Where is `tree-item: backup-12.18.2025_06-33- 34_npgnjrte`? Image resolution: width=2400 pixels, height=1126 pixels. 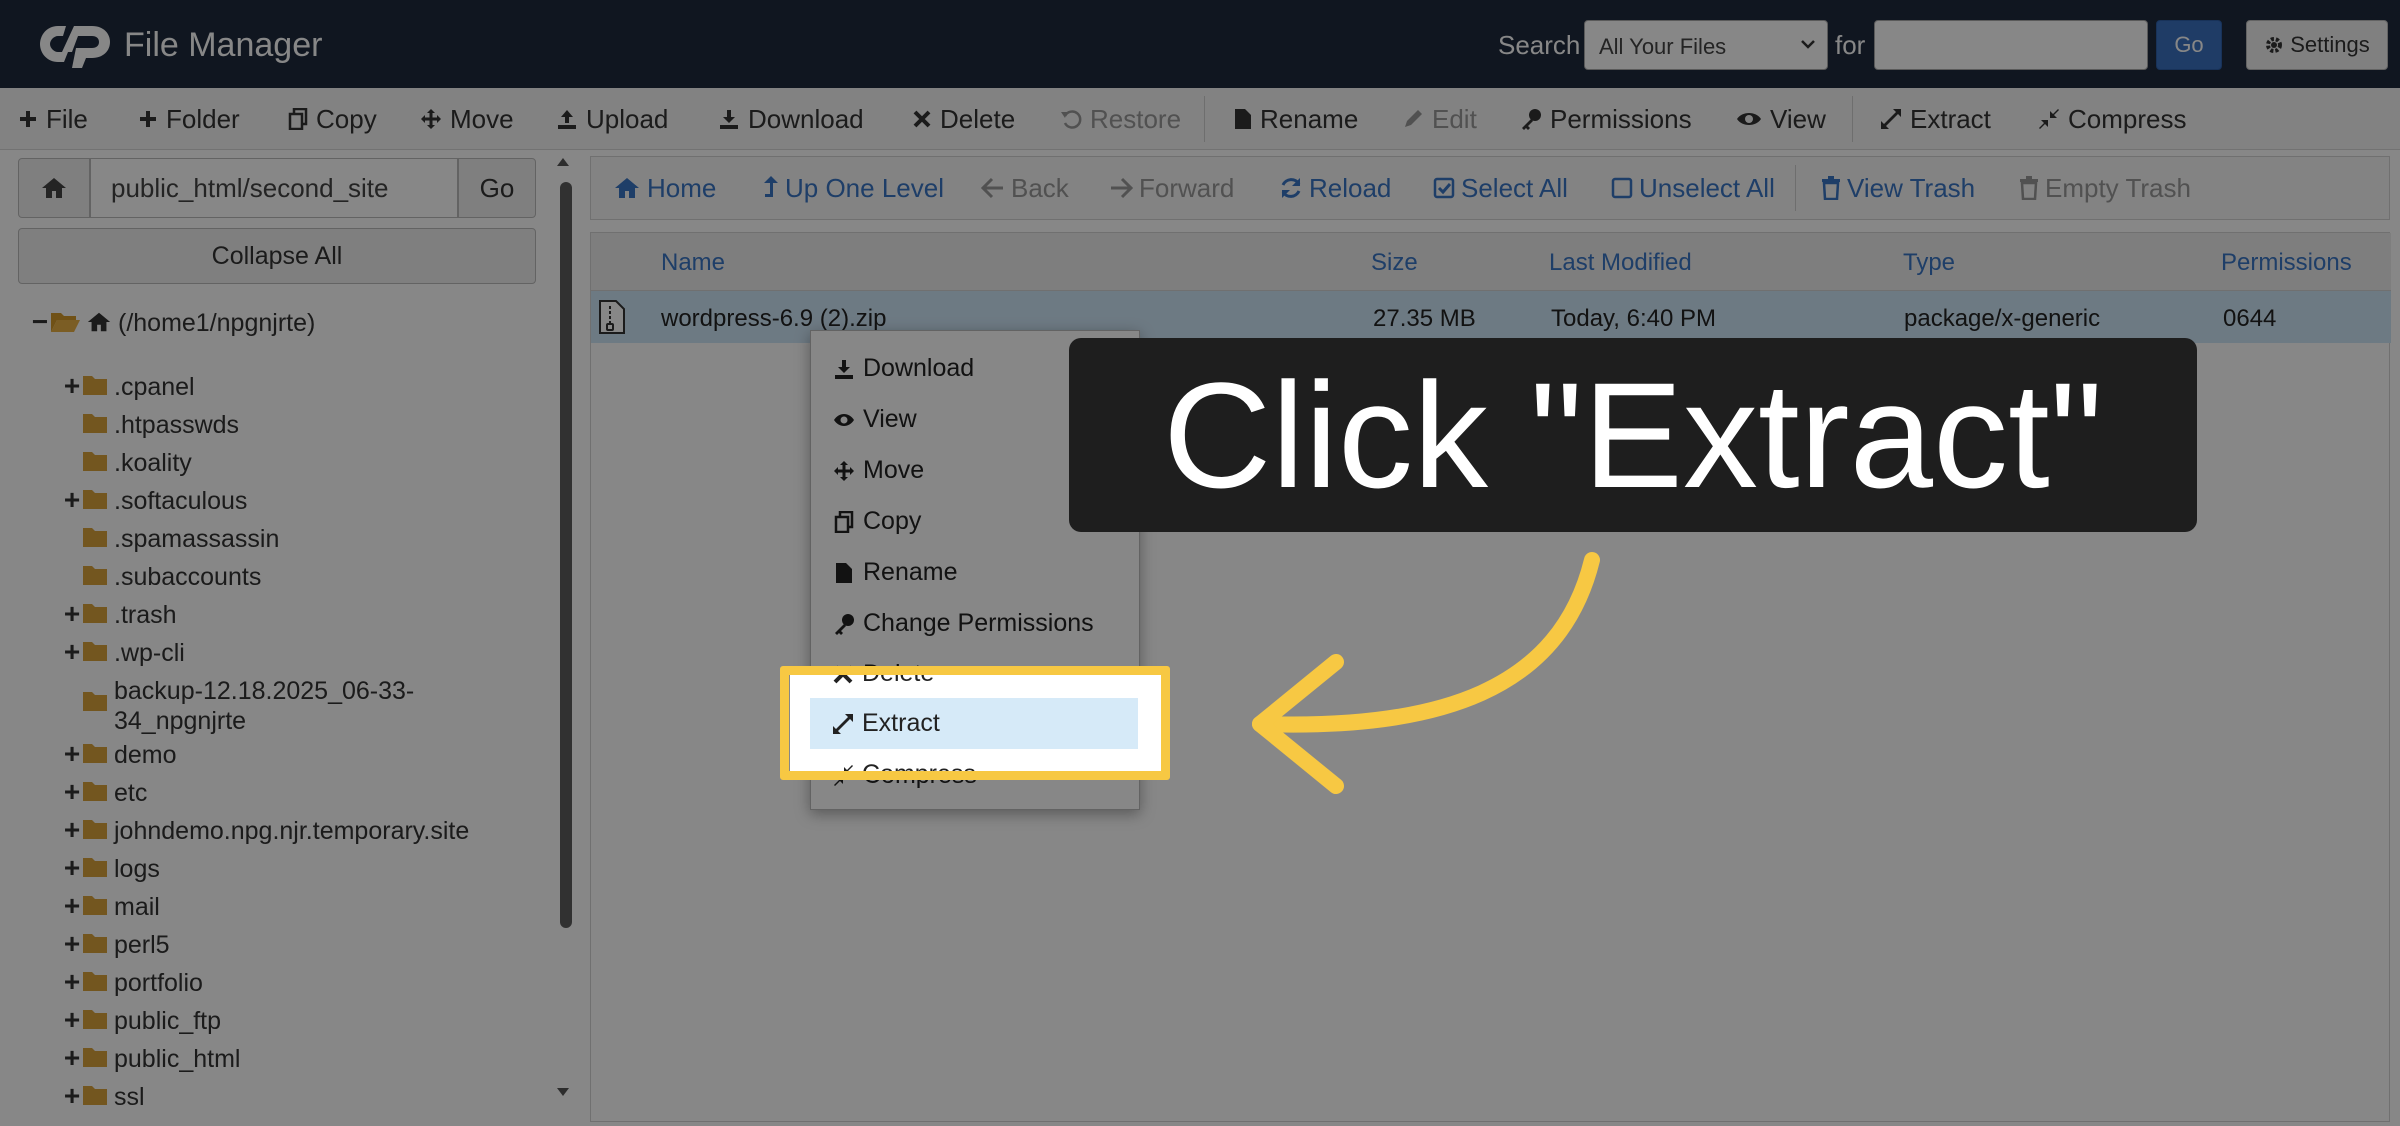
tree-item: backup-12.18.2025_06-33- 34_npgnjrte is located at coordinates (238, 706).